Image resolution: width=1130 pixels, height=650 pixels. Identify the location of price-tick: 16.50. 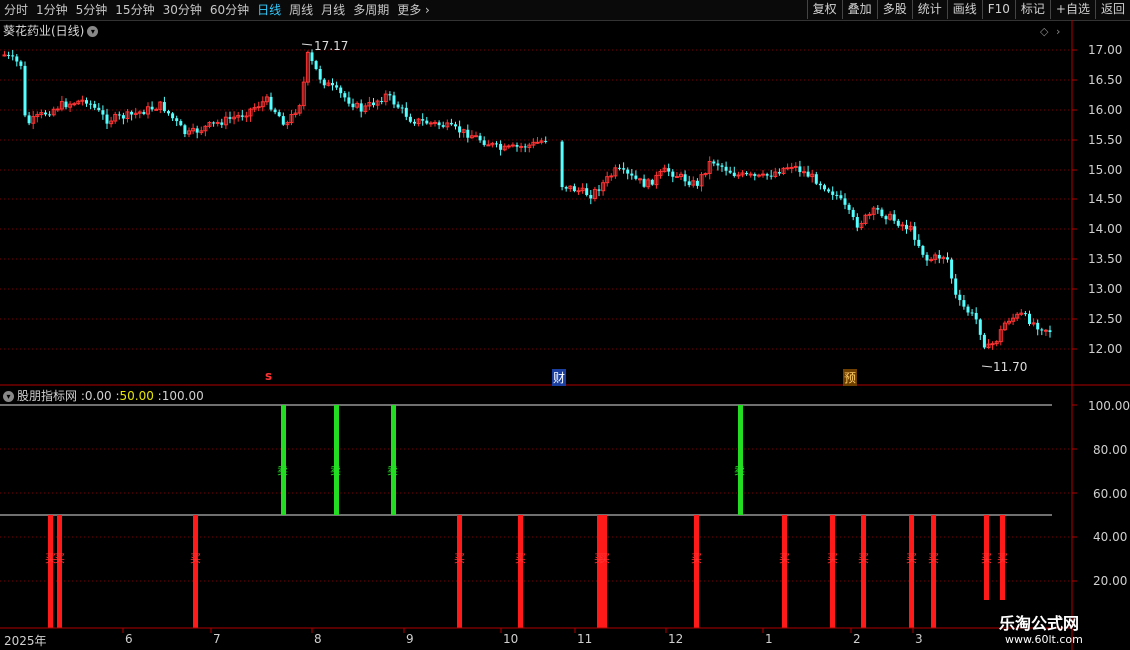
(1105, 80).